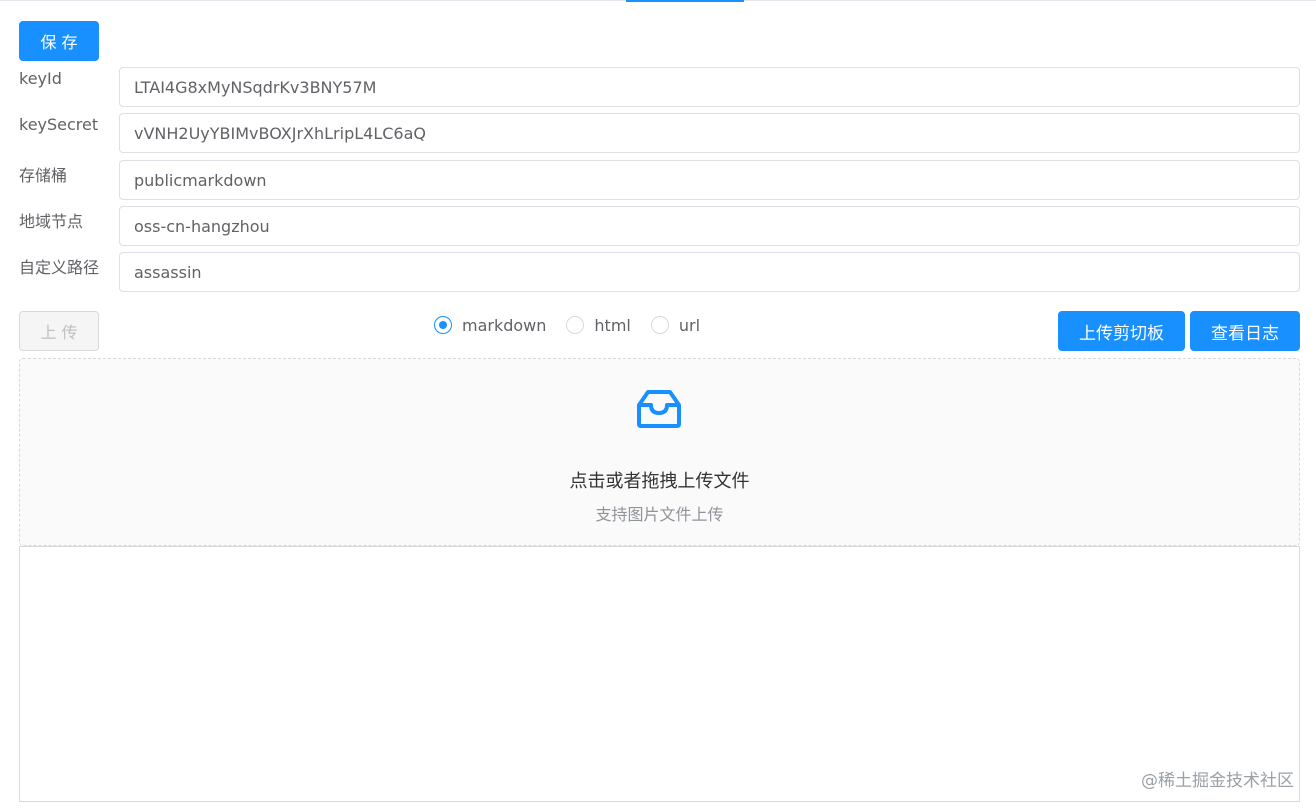  What do you see at coordinates (659, 514) in the screenshot?
I see `dropzone-sub-text: 支持图片文件上传` at bounding box center [659, 514].